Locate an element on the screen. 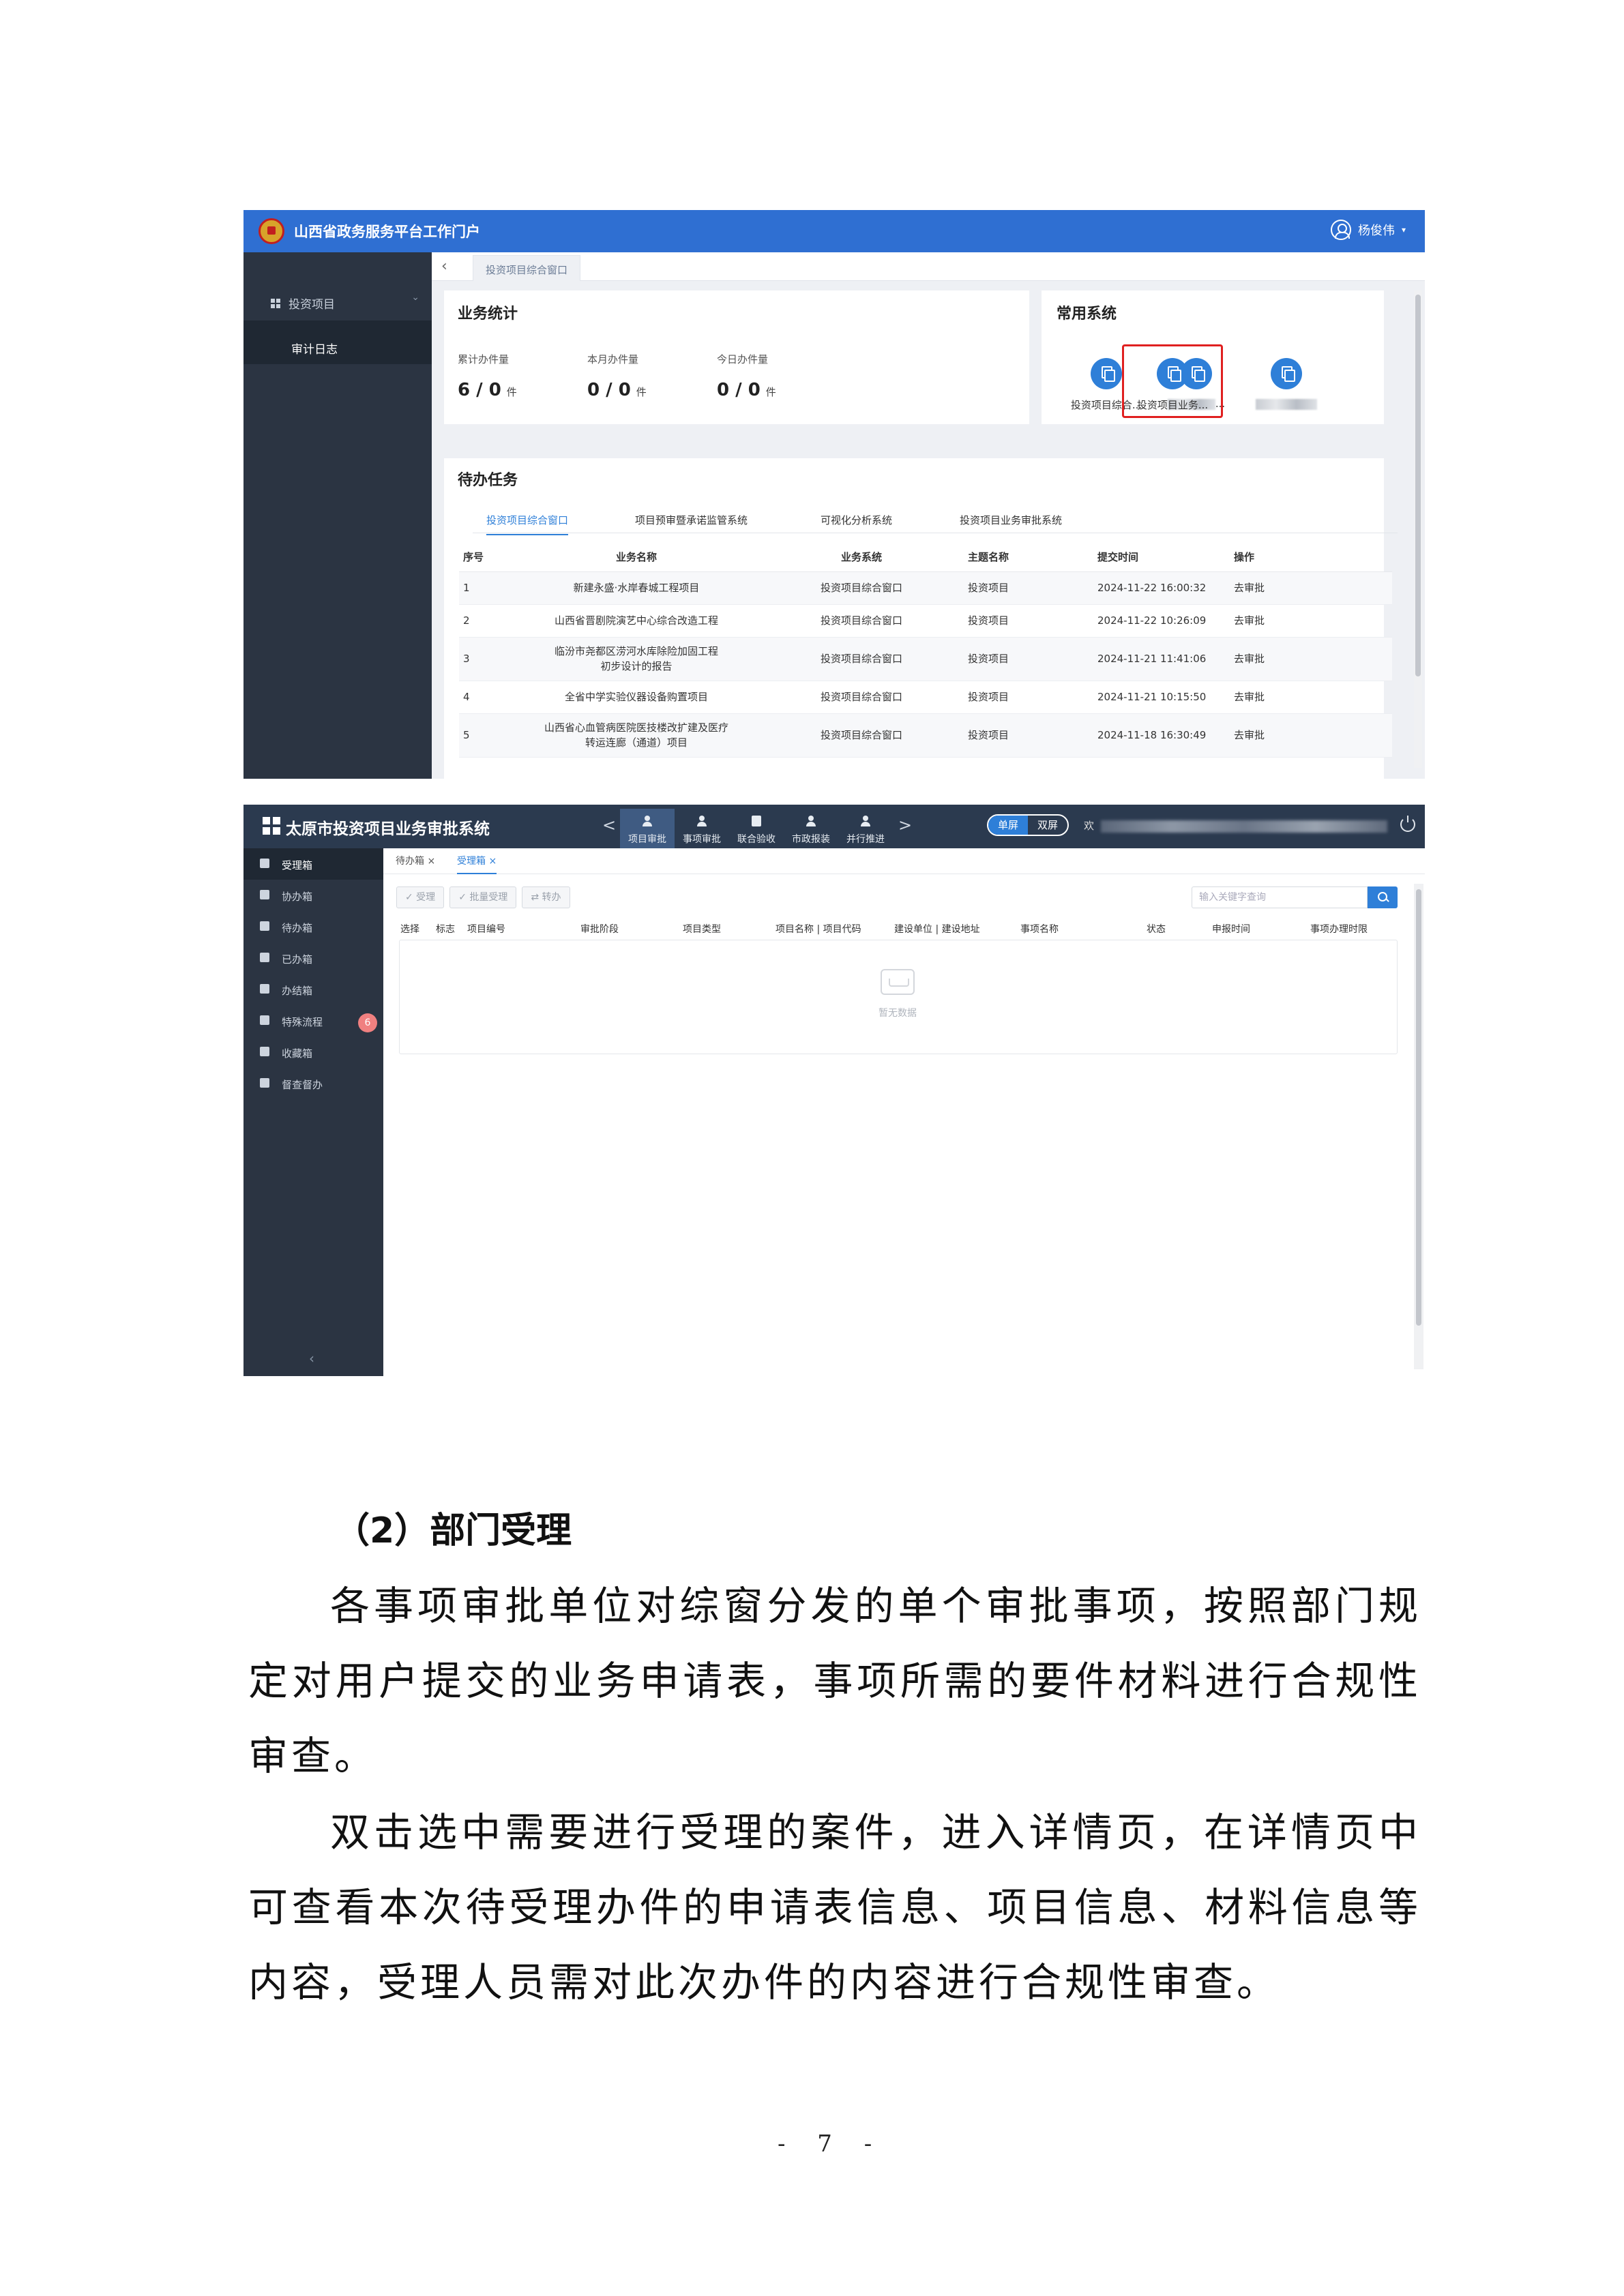 This screenshot has height=2296, width=1624. stat-value: 0 / 0 is located at coordinates (739, 390).